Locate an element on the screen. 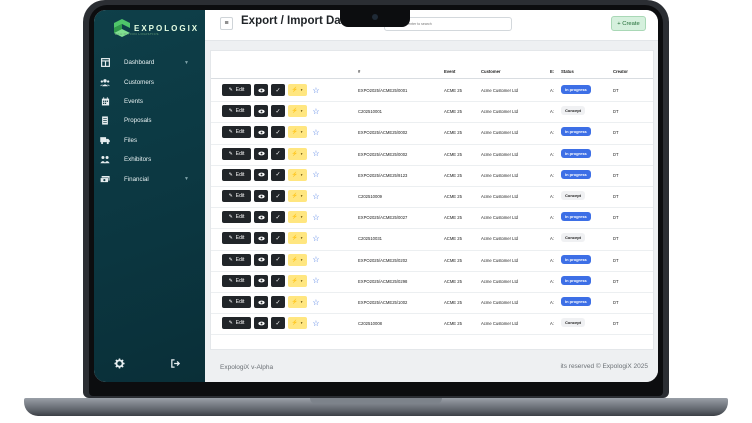 Image resolution: width=752 pixels, height=423 pixels. sidebar-item-exhibitors: Exhibitors is located at coordinates (149, 159).